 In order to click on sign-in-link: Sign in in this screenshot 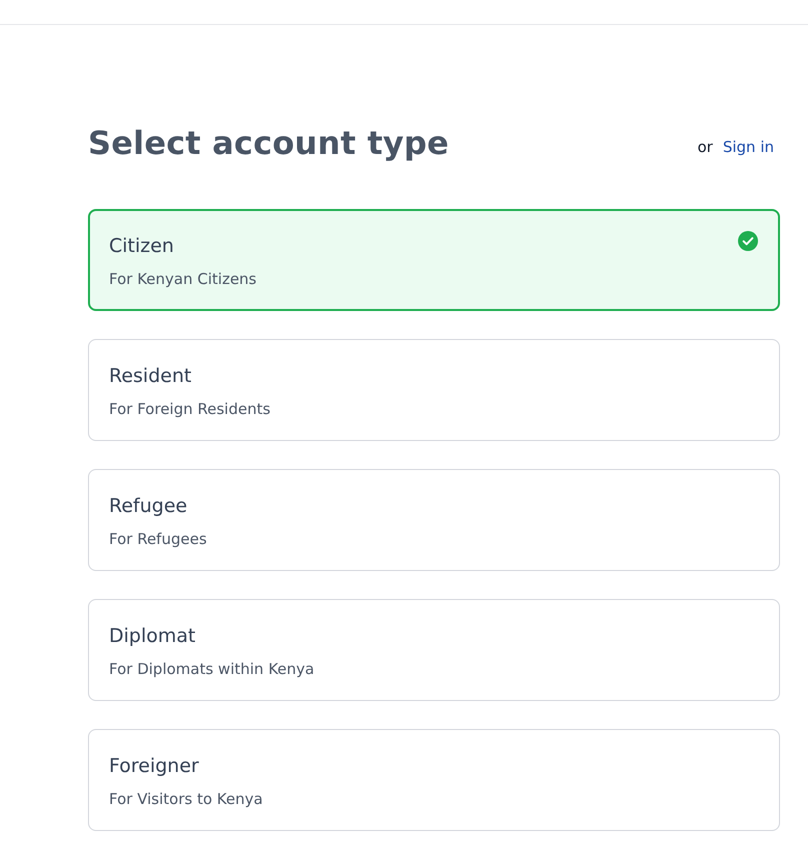, I will do `click(748, 147)`.